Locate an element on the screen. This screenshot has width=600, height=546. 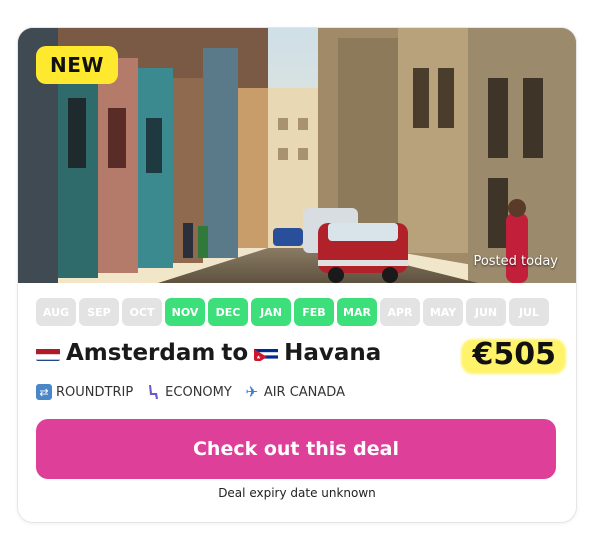
deal-expiry: Deal expiry date unknown is located at coordinates (297, 493).